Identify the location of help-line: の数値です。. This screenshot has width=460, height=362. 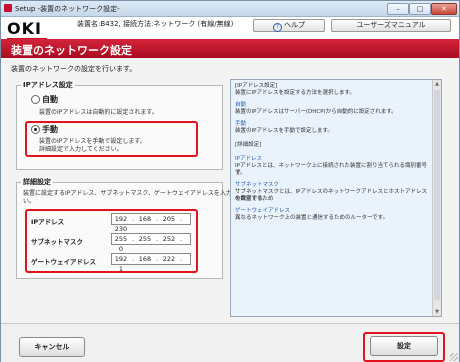
(251, 199).